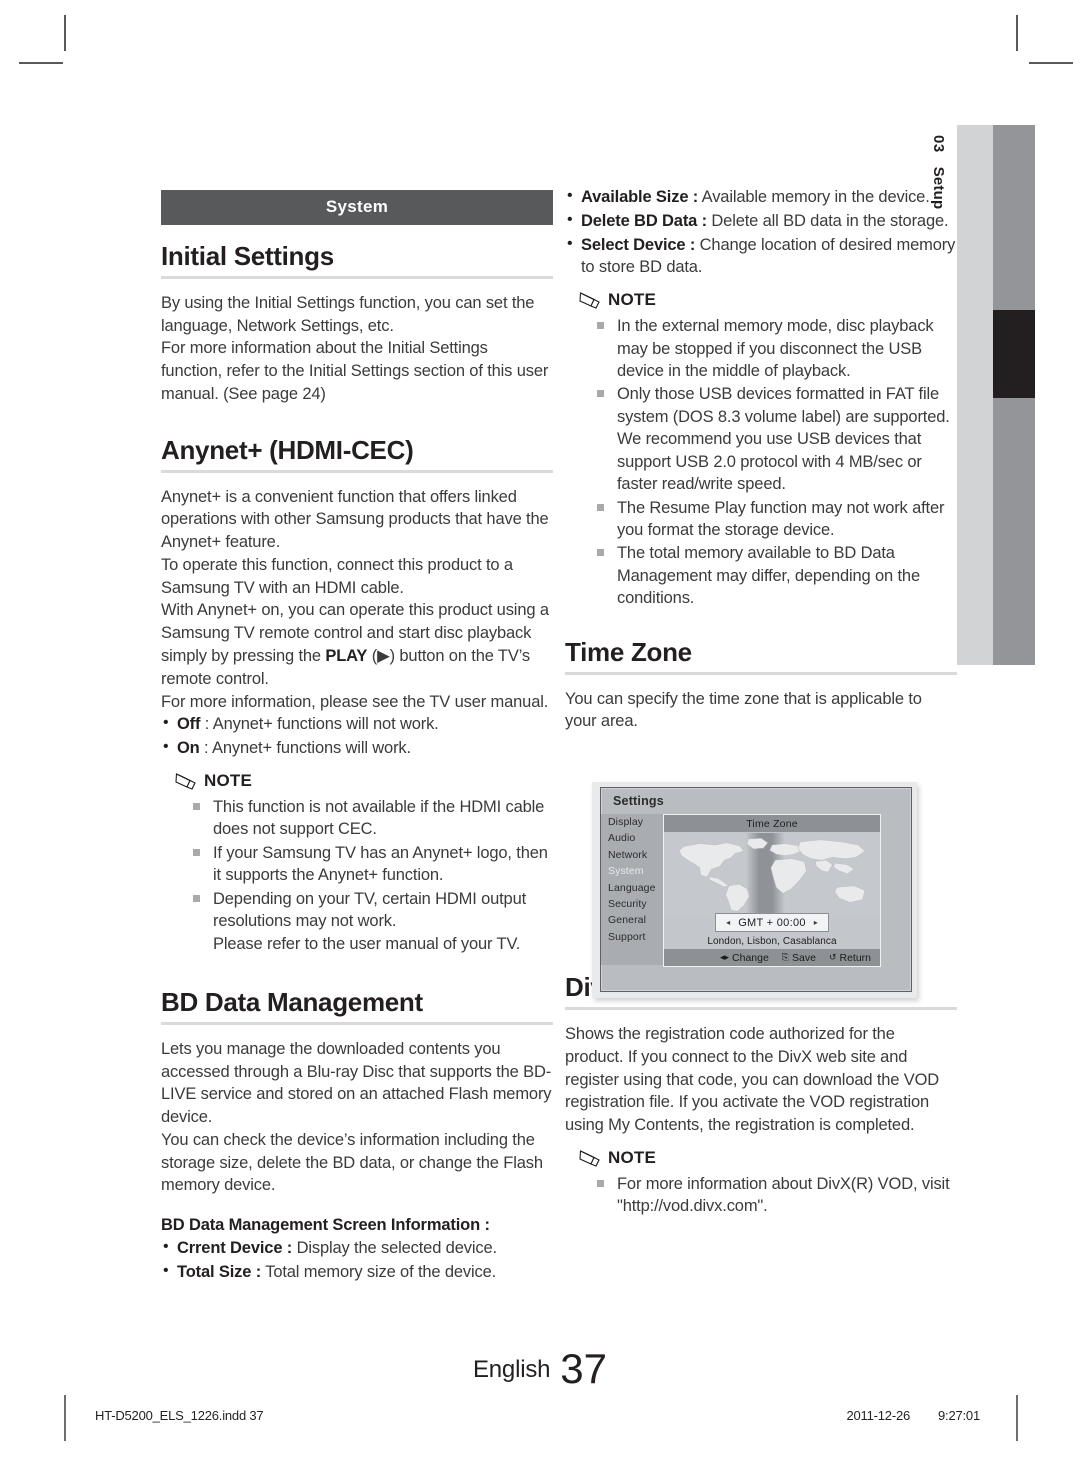 Image resolution: width=1080 pixels, height=1479 pixels. Describe the element at coordinates (632, 871) in the screenshot. I see `sidebar-item-system: System` at that location.